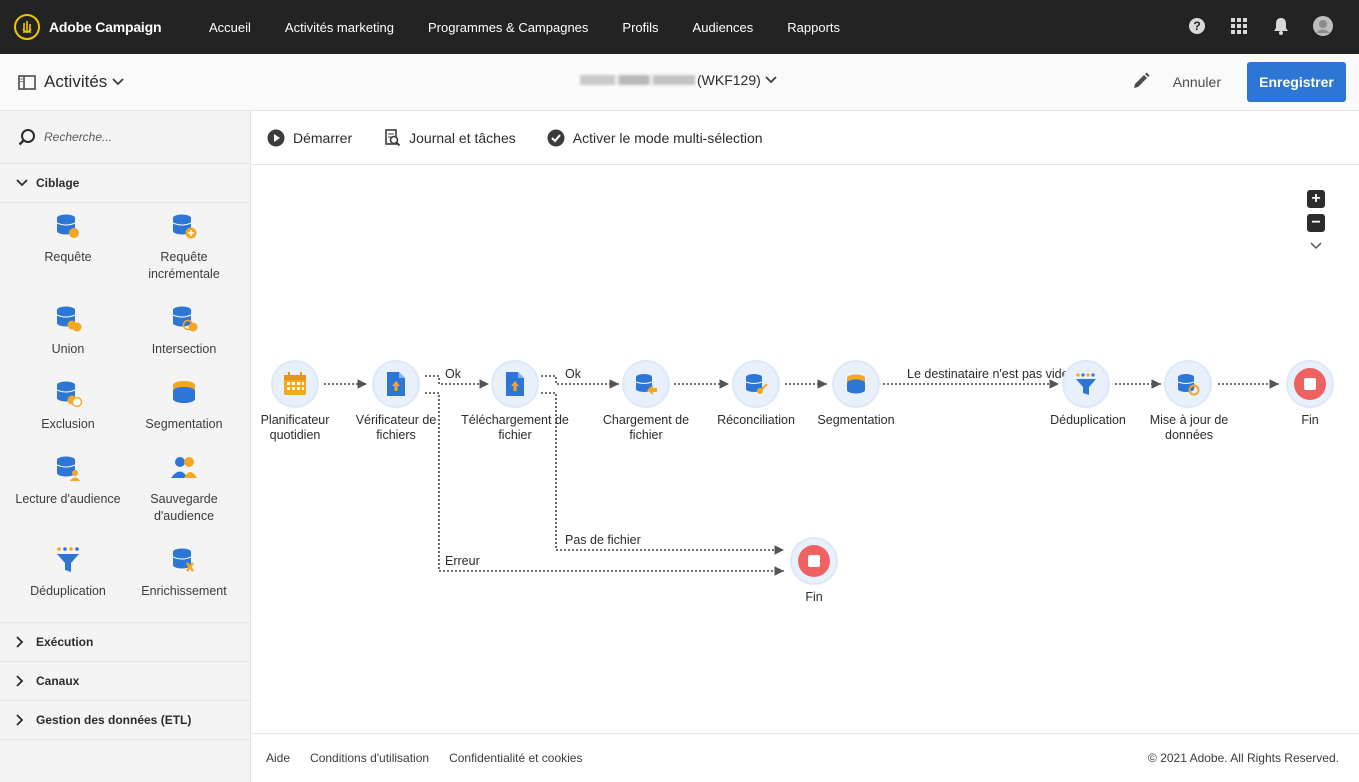 This screenshot has height=782, width=1359. I want to click on tile-label: Intersection, so click(184, 349).